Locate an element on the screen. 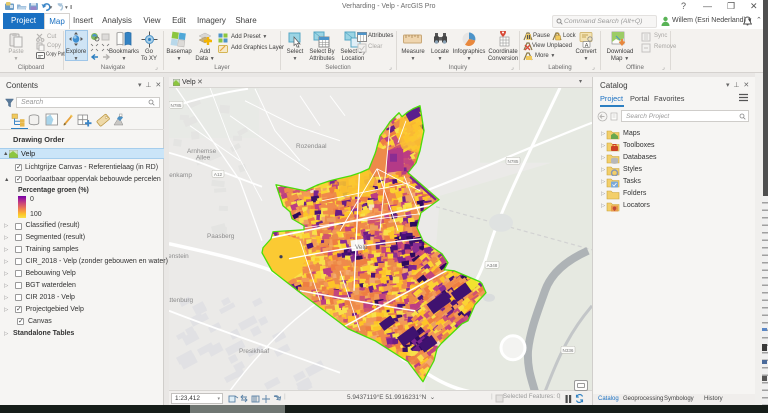 This screenshot has width=768, height=413. svg-text: Velp is located at coordinates (361, 246).